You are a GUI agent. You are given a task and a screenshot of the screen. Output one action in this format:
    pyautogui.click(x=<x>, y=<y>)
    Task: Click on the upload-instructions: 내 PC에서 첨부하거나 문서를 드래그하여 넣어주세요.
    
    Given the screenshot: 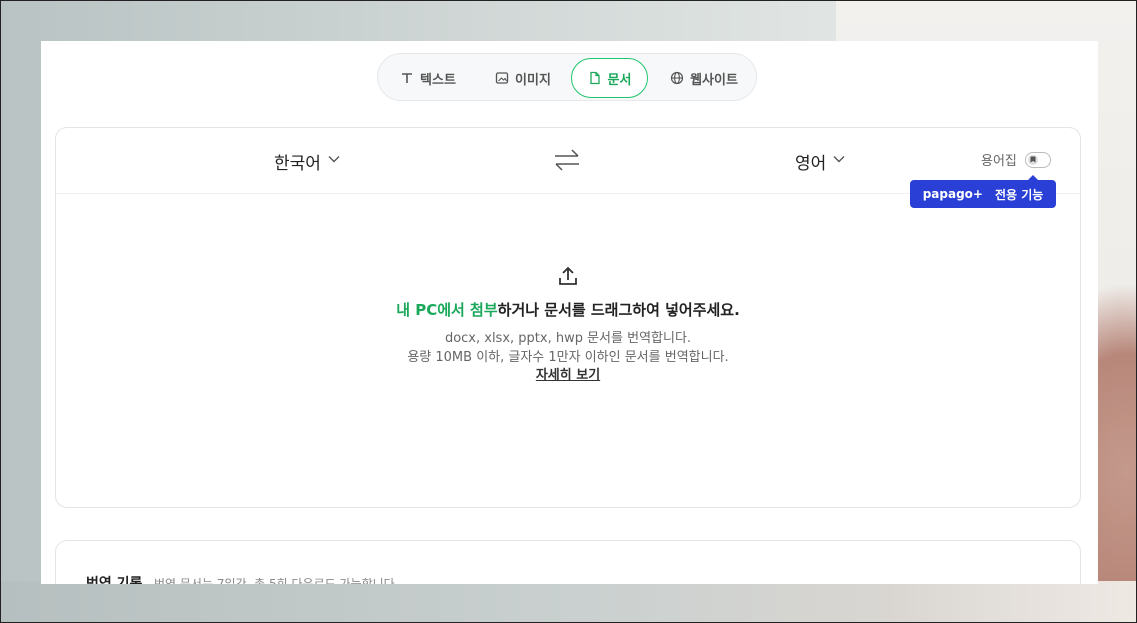 What is the action you would take?
    pyautogui.click(x=568, y=309)
    